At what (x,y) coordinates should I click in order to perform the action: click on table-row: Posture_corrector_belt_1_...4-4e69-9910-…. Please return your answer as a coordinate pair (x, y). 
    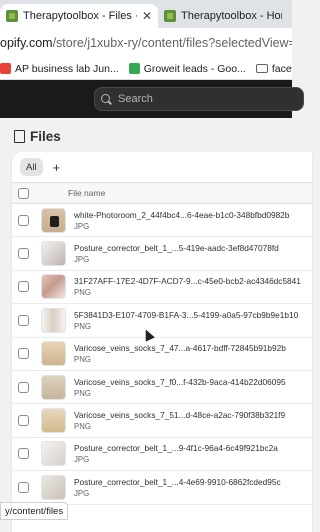
    Looking at the image, I should click on (162, 488).